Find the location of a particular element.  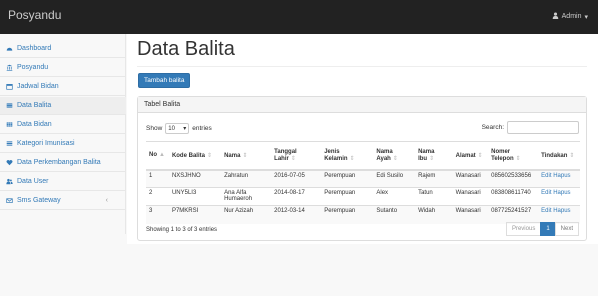

heart-icon is located at coordinates (9, 163).